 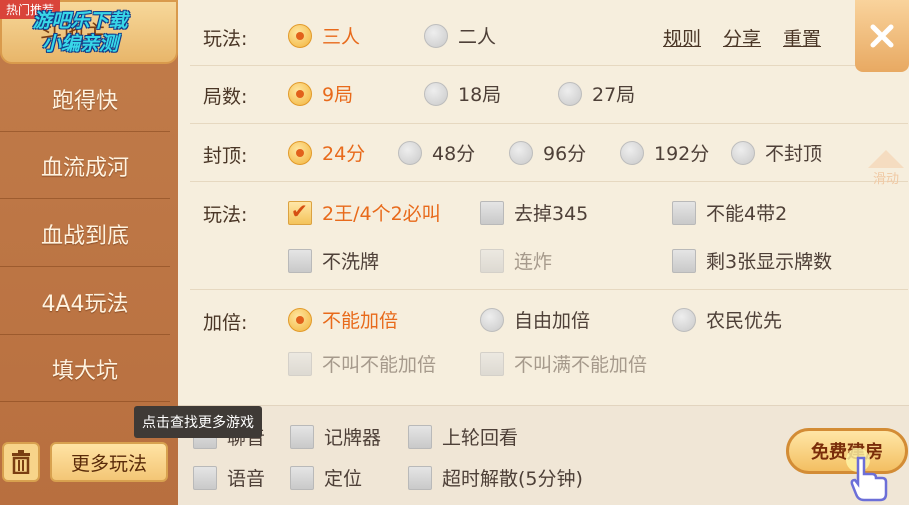 What do you see at coordinates (21, 462) in the screenshot?
I see `delete-button` at bounding box center [21, 462].